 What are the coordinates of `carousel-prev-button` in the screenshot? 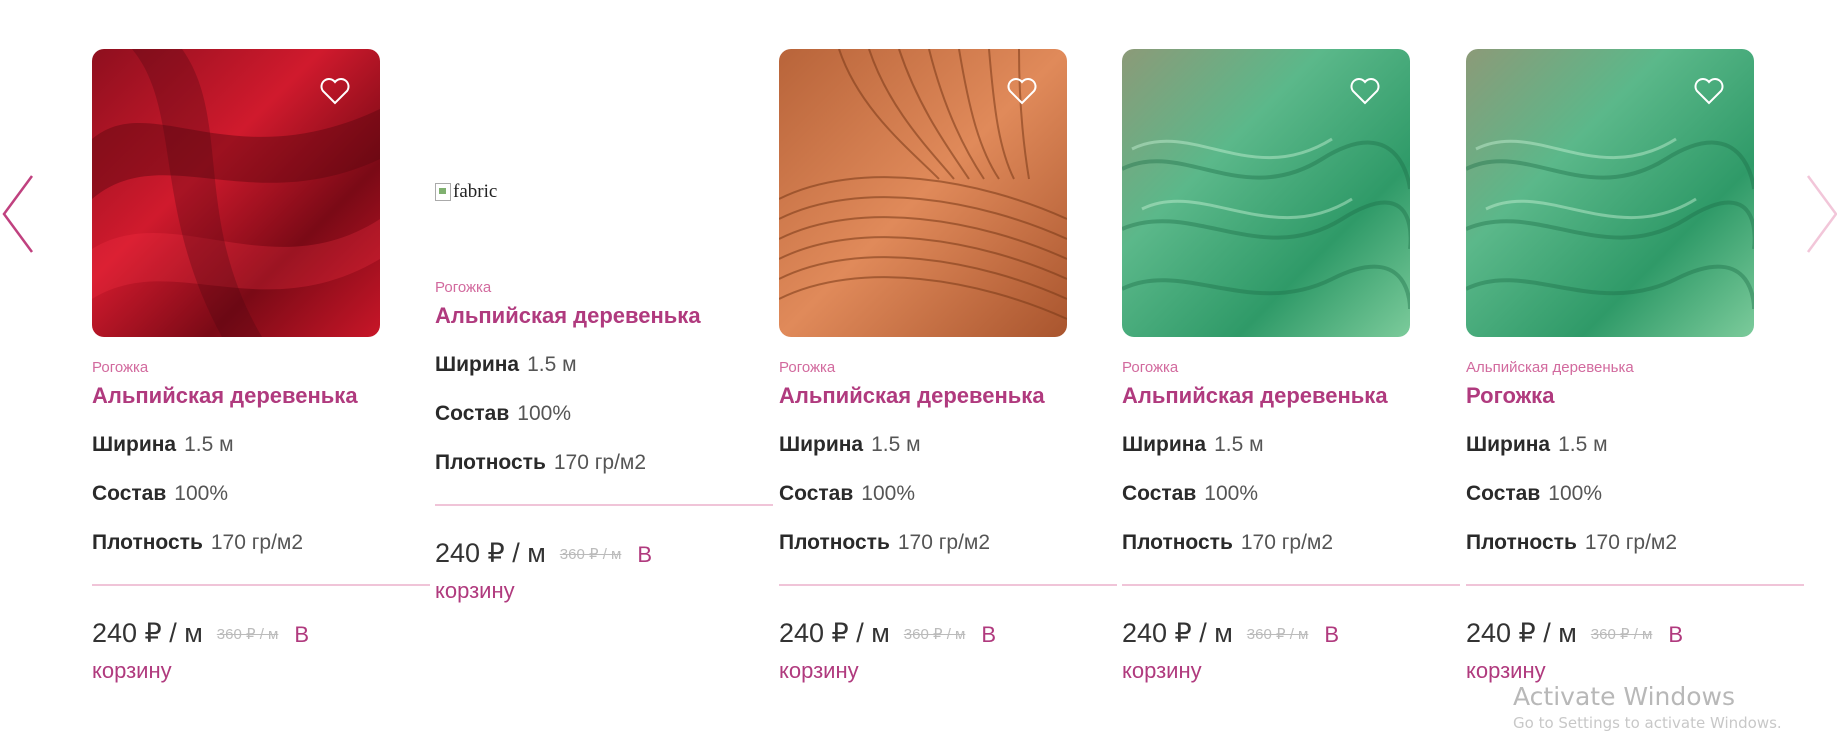 It's located at (20, 214).